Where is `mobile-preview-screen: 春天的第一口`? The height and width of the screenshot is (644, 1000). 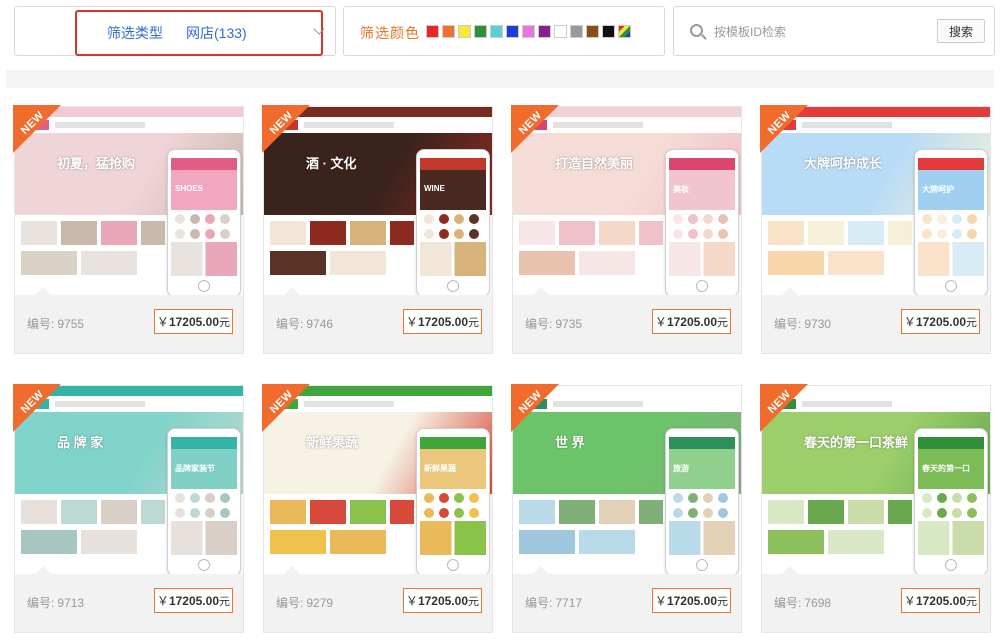 mobile-preview-screen: 春天的第一口 is located at coordinates (951, 496).